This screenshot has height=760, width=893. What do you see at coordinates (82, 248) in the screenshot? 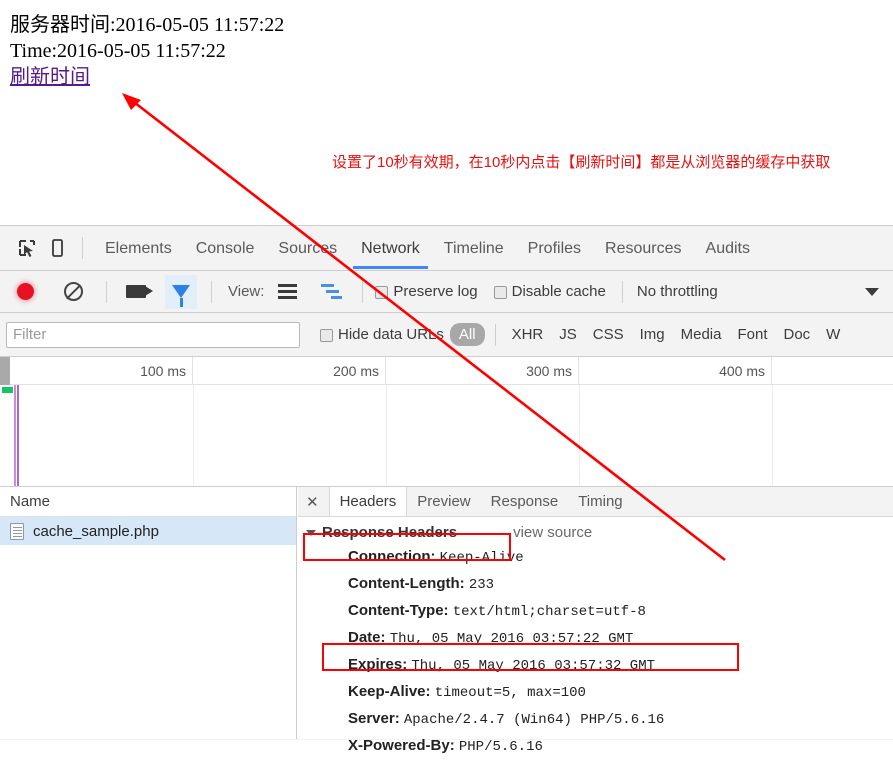
I see `toolbar-divider` at bounding box center [82, 248].